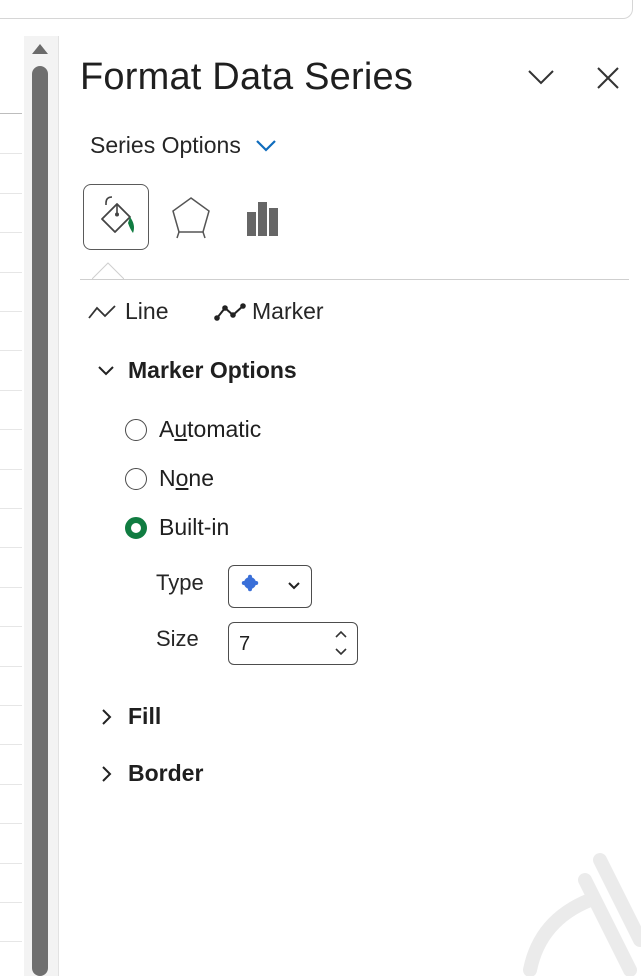 This screenshot has width=641, height=976. Describe the element at coordinates (180, 582) in the screenshot. I see `type-label: Type` at that location.